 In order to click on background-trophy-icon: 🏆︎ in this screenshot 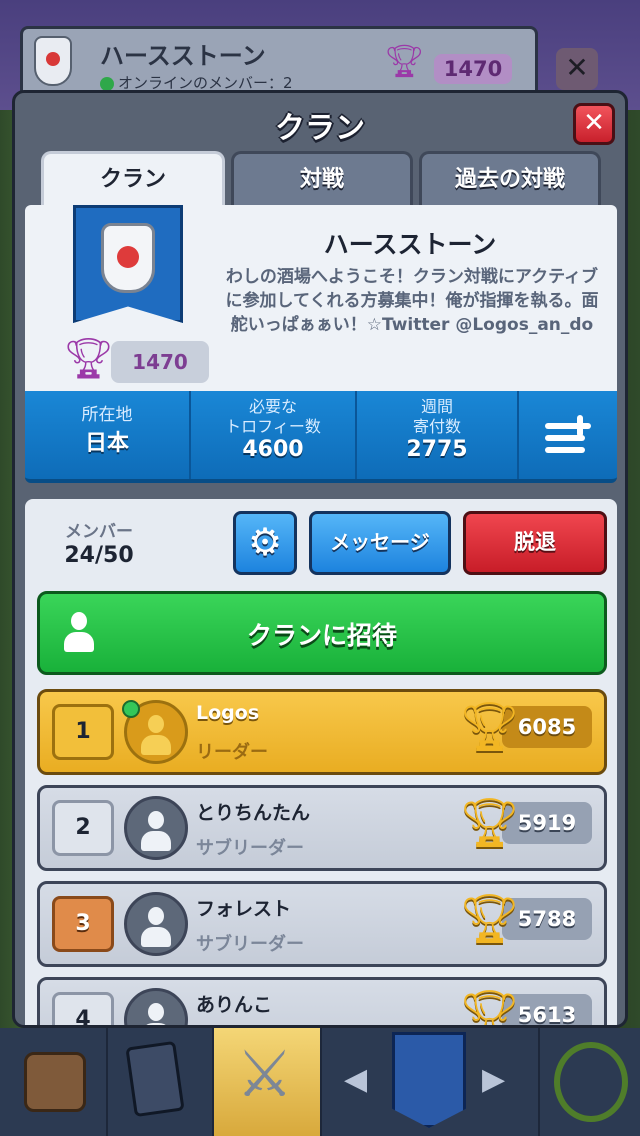, I will do `click(404, 61)`.